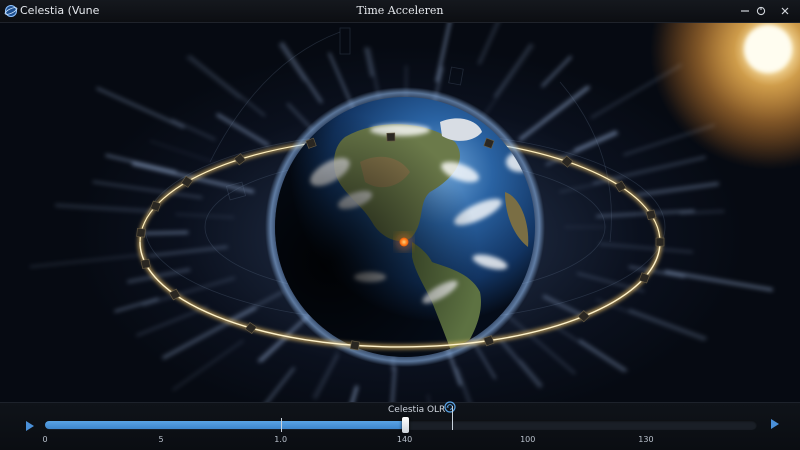  I want to click on maximize-icon, so click(761, 11).